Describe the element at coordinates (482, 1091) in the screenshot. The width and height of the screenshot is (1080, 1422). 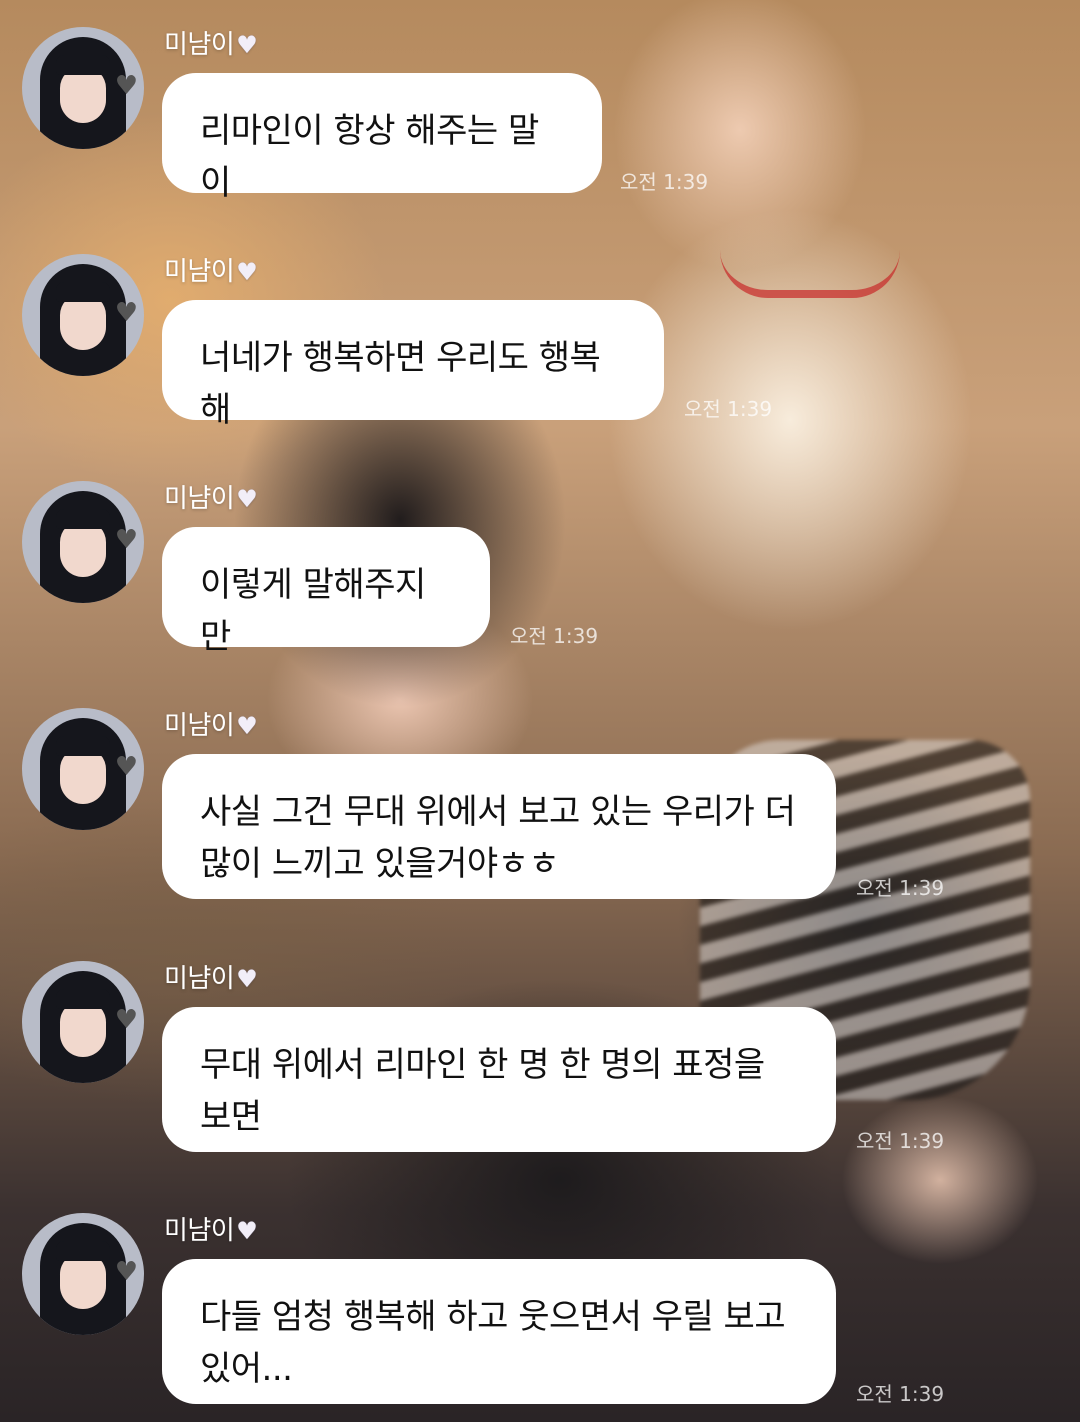
I see `message-text: 무대 위에서 리마인 한 명 한 명의 표정을 보면` at that location.